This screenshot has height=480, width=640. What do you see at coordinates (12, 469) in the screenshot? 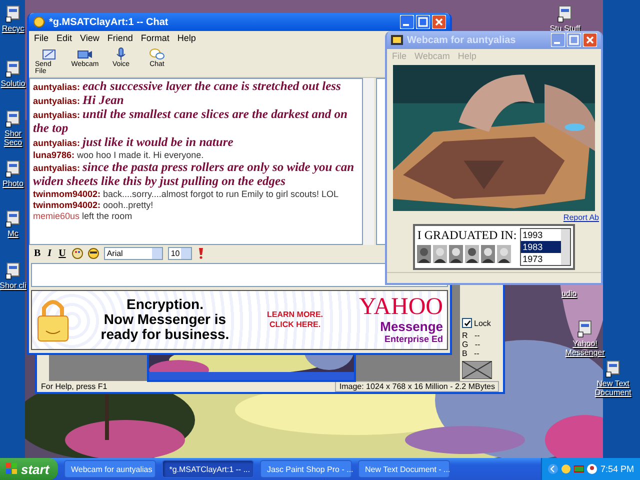
I see `windows-logo` at bounding box center [12, 469].